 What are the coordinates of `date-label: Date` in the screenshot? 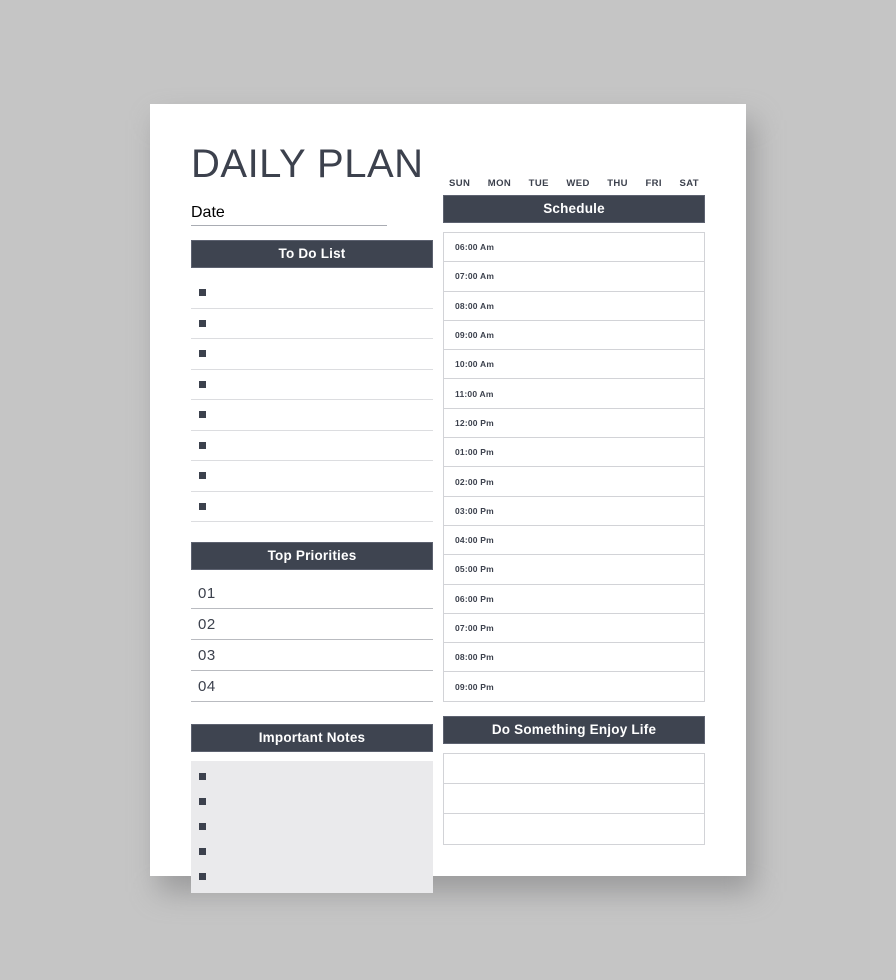 It's located at (208, 212).